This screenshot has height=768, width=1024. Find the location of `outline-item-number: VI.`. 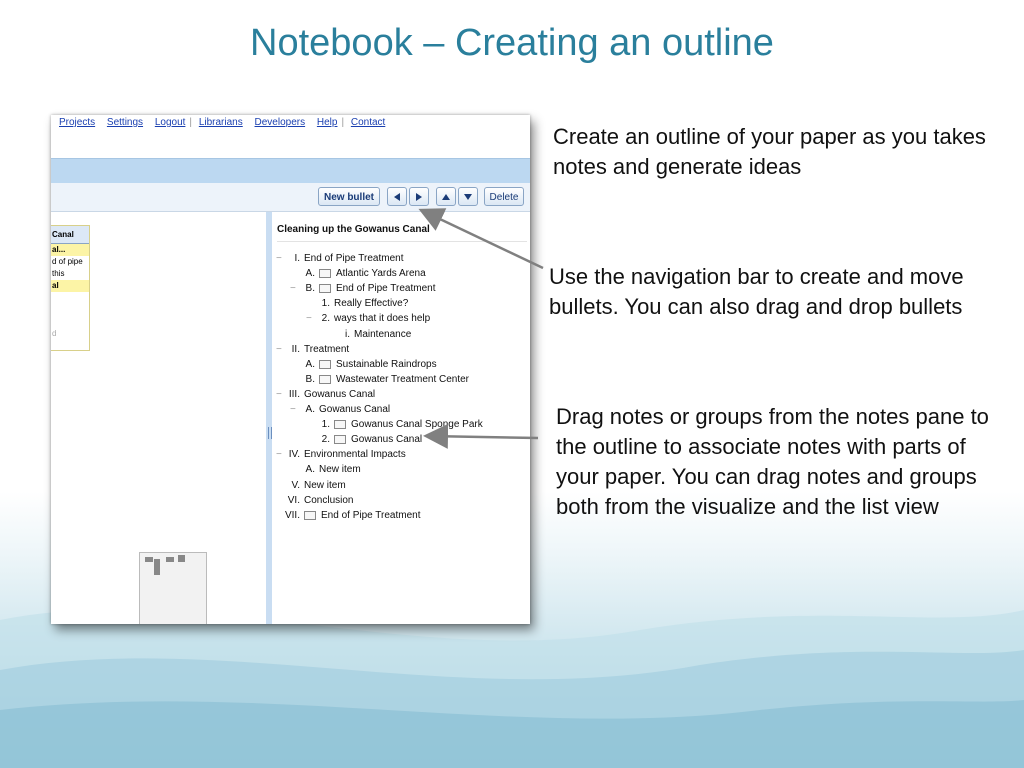

outline-item-number: VI. is located at coordinates (293, 500).